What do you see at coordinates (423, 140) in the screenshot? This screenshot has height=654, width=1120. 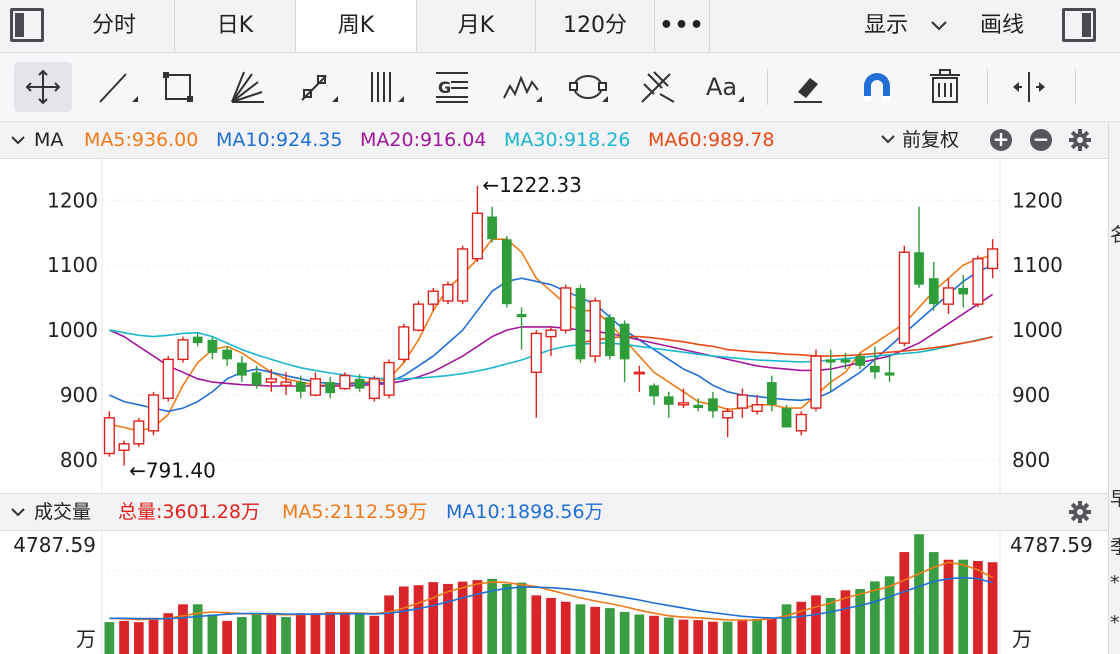 I see `ma20-value: MA20:916.04` at bounding box center [423, 140].